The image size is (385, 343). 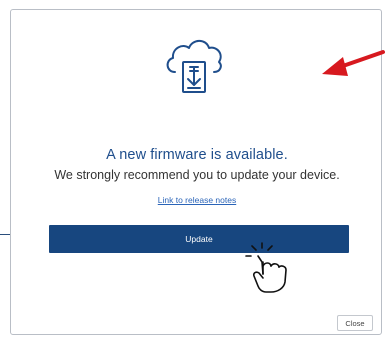 I want to click on close-button-label: Close, so click(x=355, y=323).